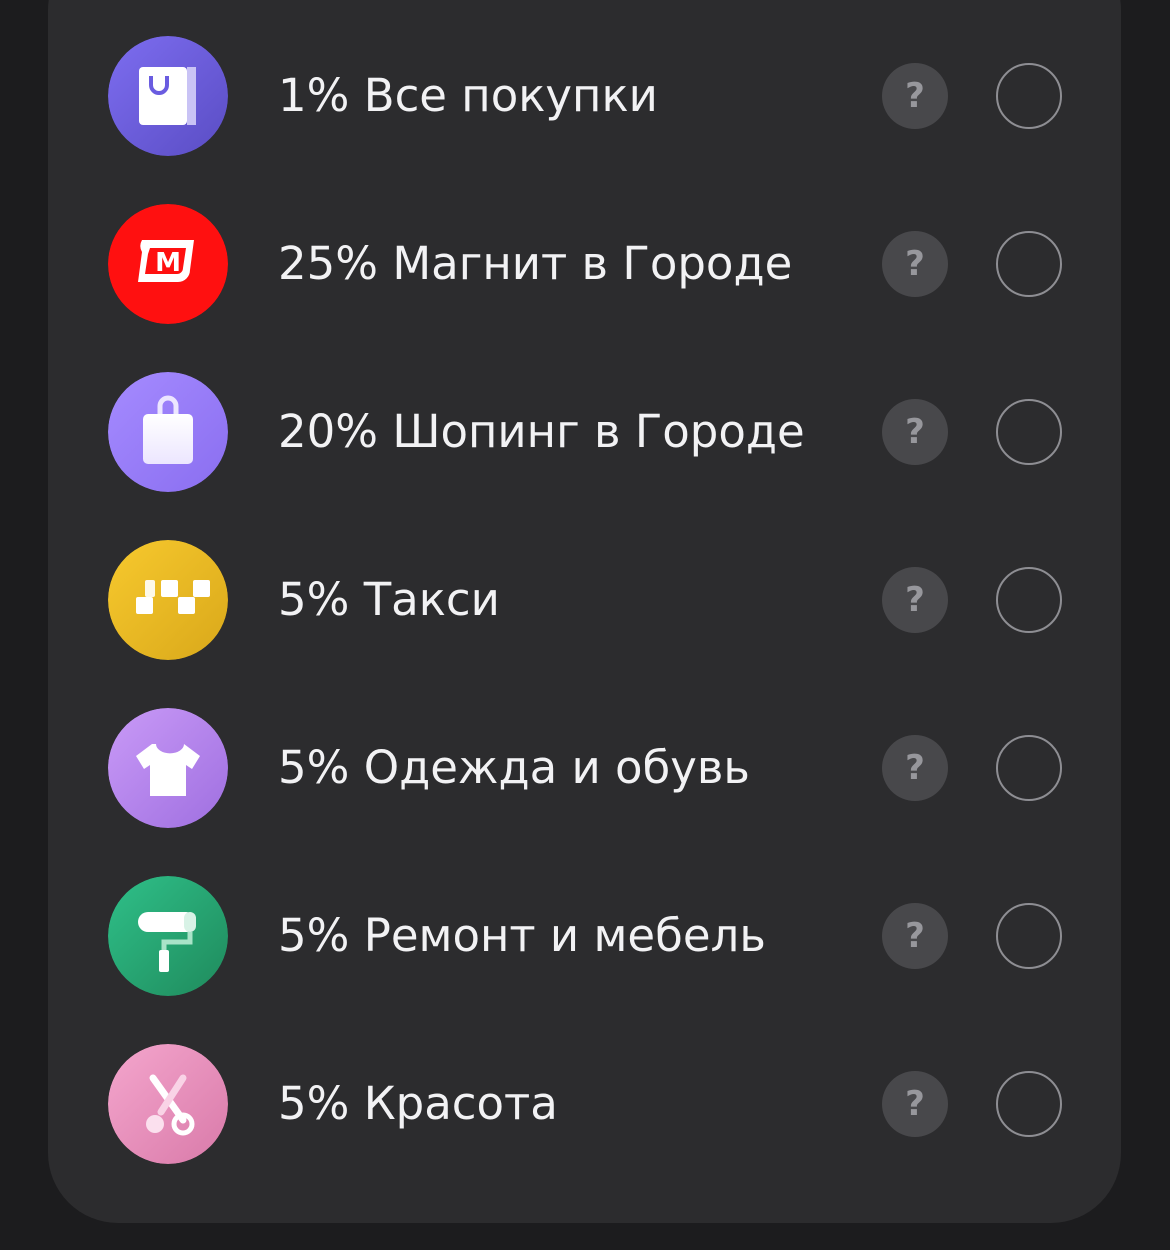 The height and width of the screenshot is (1250, 1170). I want to click on svg-text: M, so click(168, 263).